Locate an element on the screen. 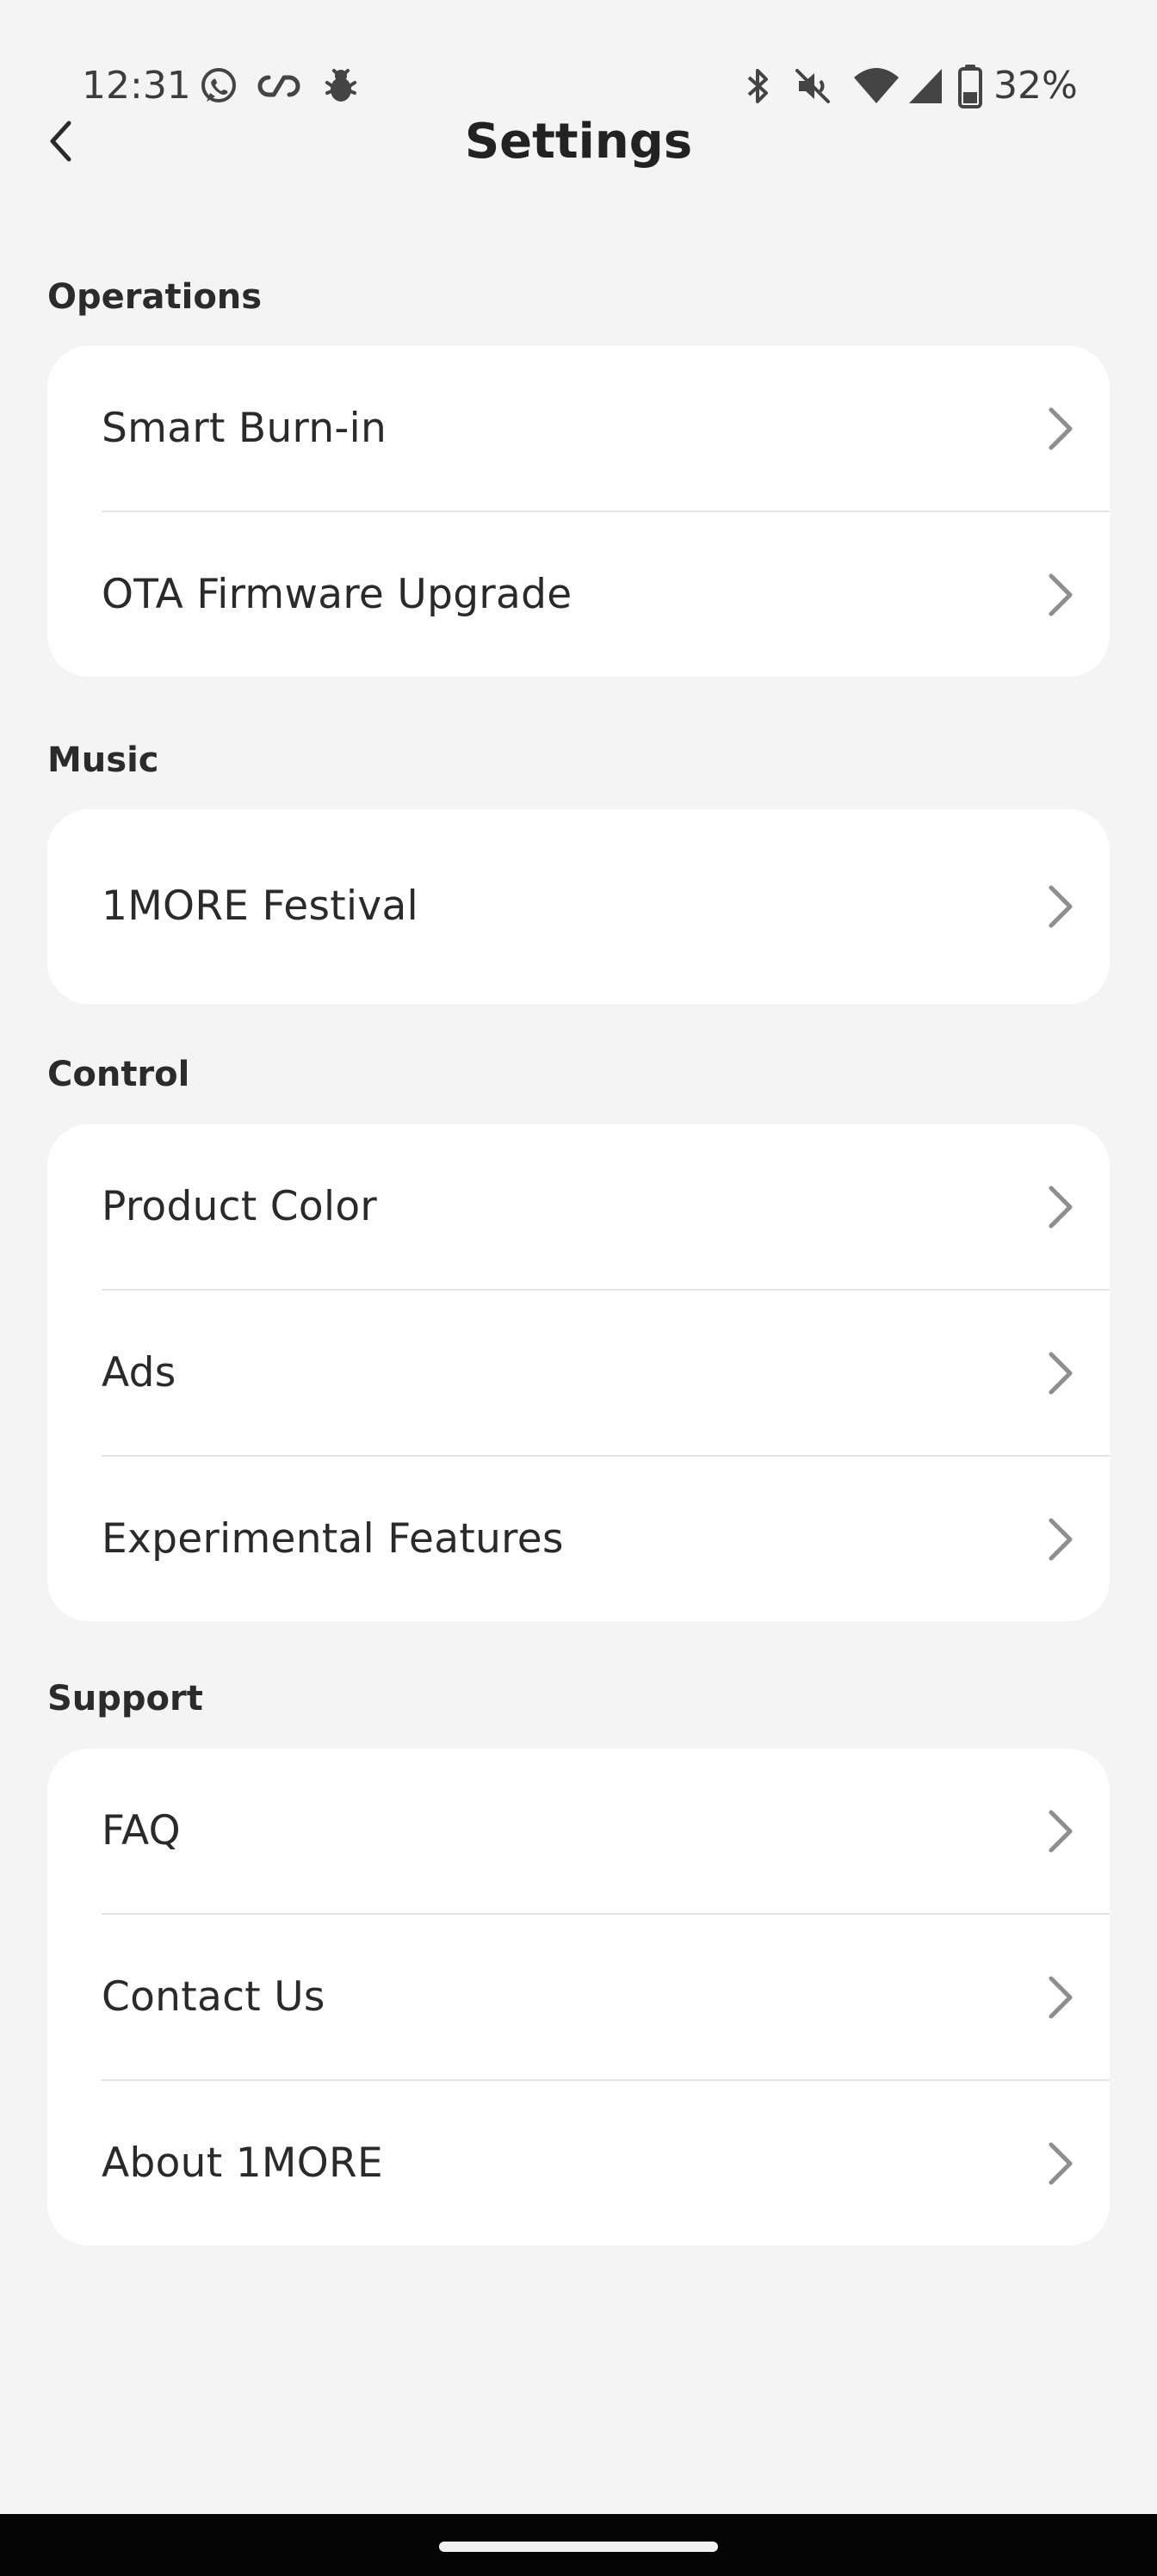 The width and height of the screenshot is (1157, 2576). bluetooth-icon is located at coordinates (758, 86).